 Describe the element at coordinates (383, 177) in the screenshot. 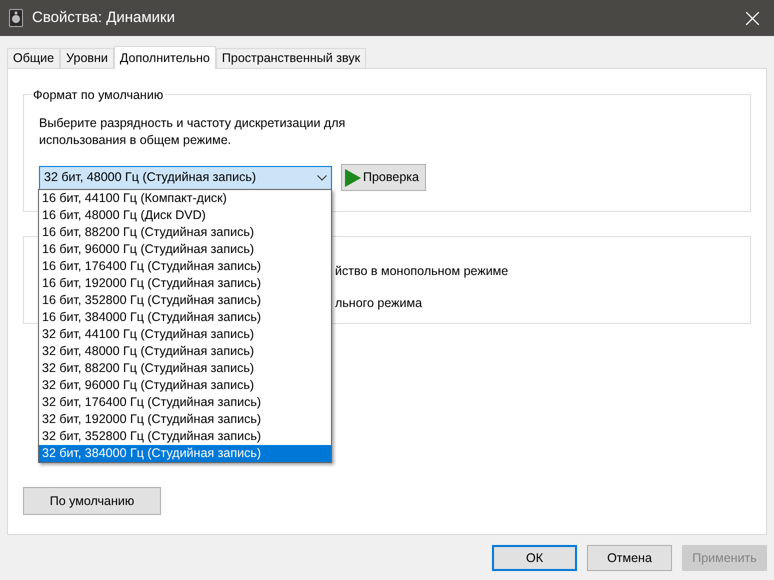

I see `test-button: Проверка` at that location.